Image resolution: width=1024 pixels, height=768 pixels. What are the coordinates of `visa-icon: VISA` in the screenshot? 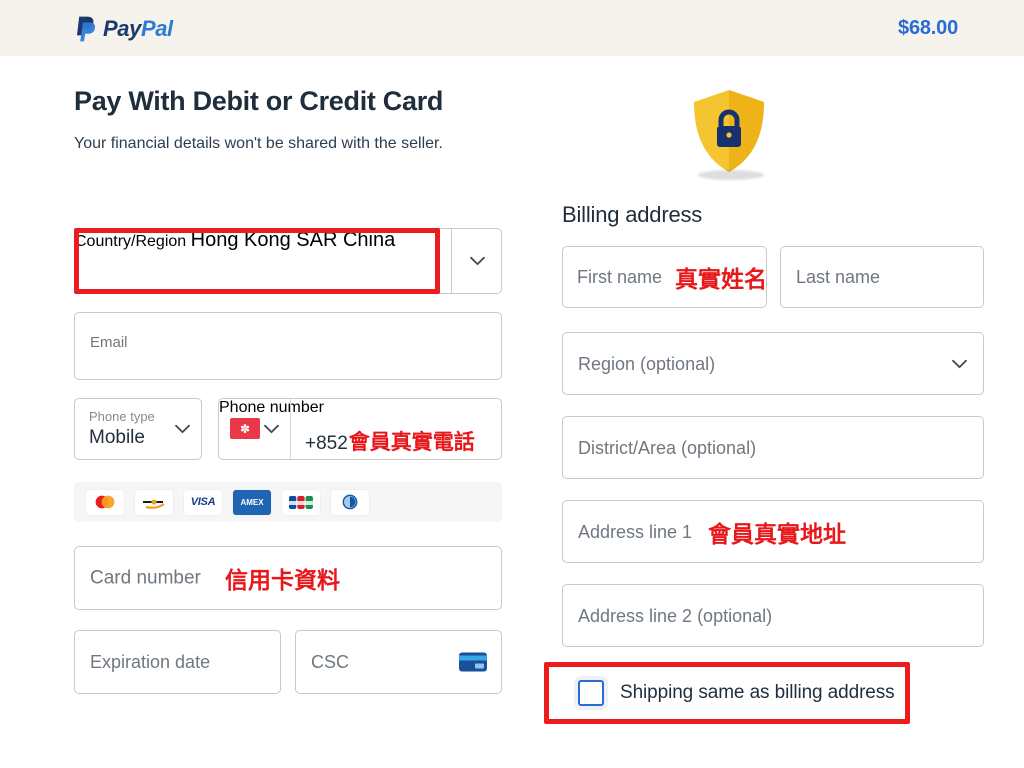 It's located at (203, 502).